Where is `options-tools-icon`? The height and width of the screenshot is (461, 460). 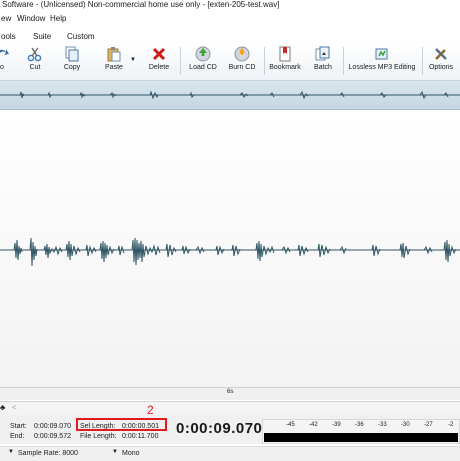
options-tools-icon is located at coordinates (441, 54).